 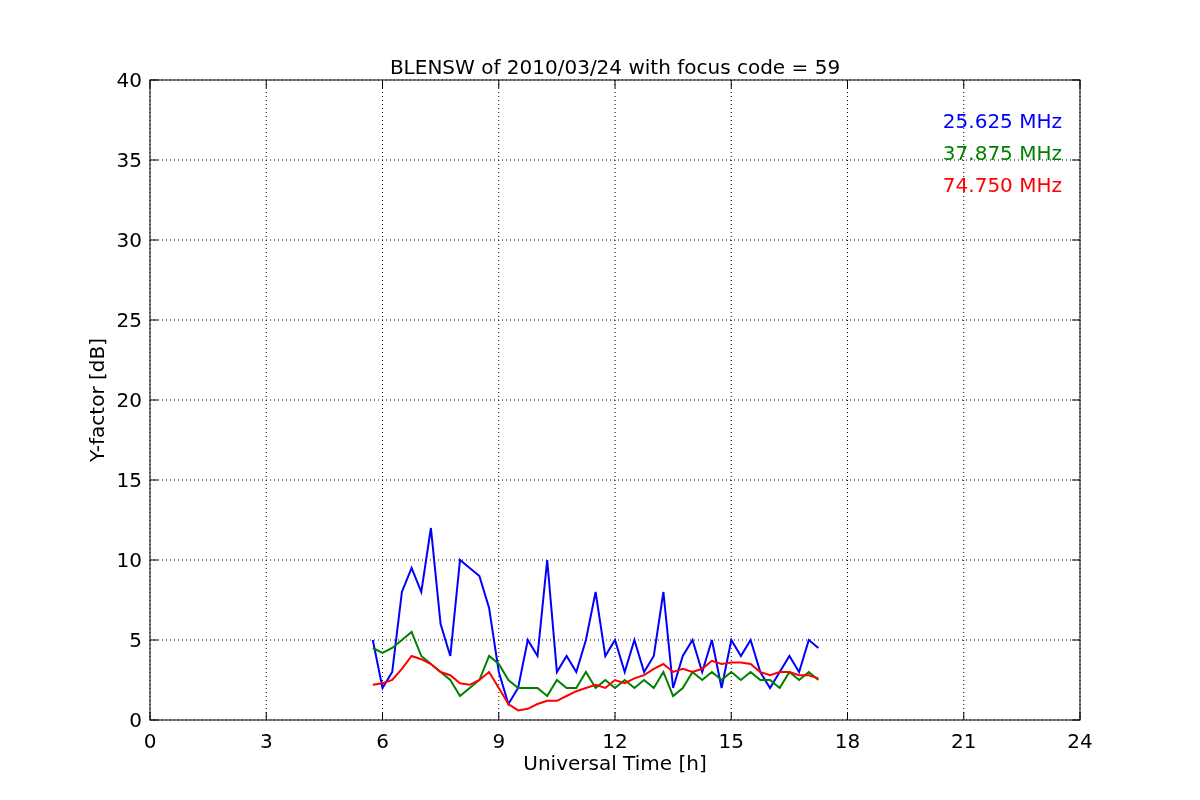 I want to click on legend-label: 25.625 MHz, so click(x=1002, y=121).